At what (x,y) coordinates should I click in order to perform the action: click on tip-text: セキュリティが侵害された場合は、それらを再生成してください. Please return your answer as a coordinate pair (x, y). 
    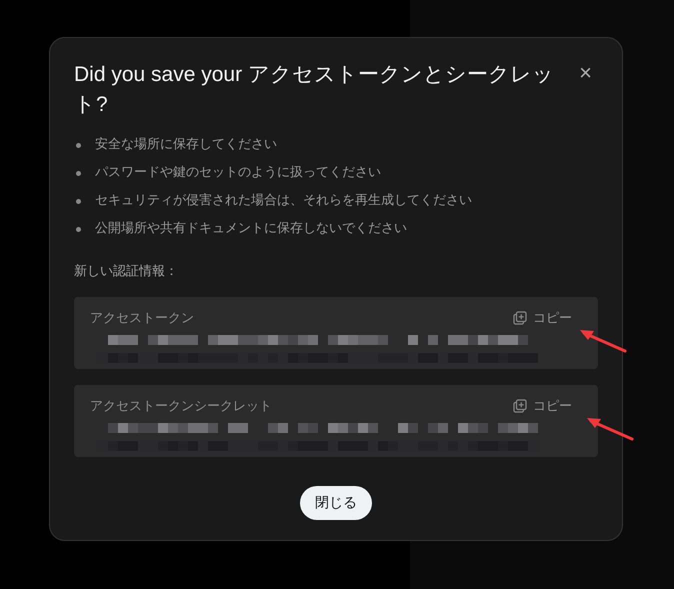
    Looking at the image, I should click on (283, 201).